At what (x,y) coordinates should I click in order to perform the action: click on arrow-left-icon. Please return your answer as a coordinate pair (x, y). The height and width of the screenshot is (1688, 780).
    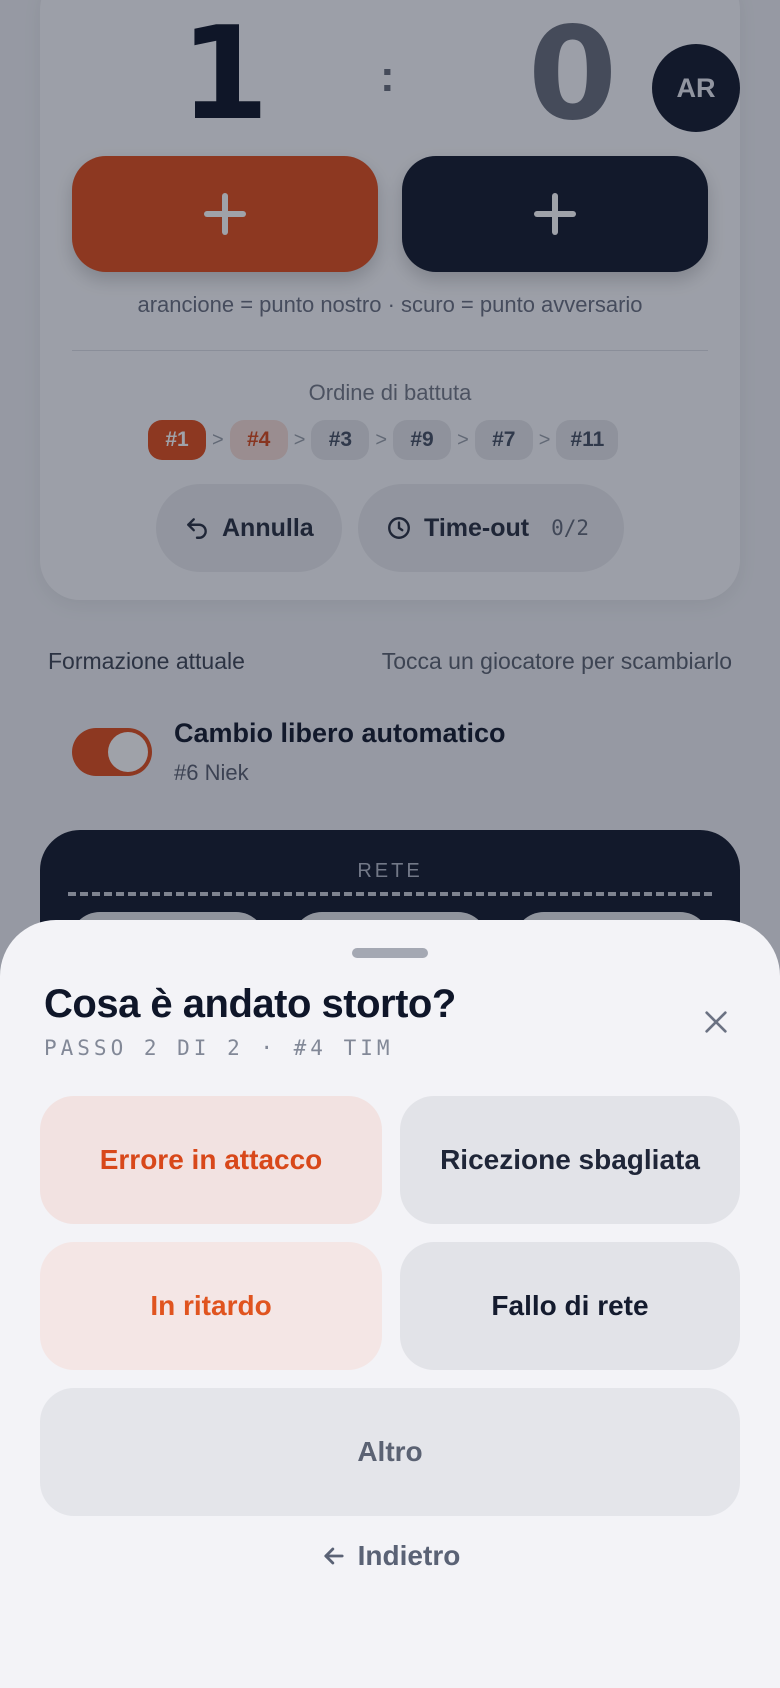
    Looking at the image, I should click on (334, 1556).